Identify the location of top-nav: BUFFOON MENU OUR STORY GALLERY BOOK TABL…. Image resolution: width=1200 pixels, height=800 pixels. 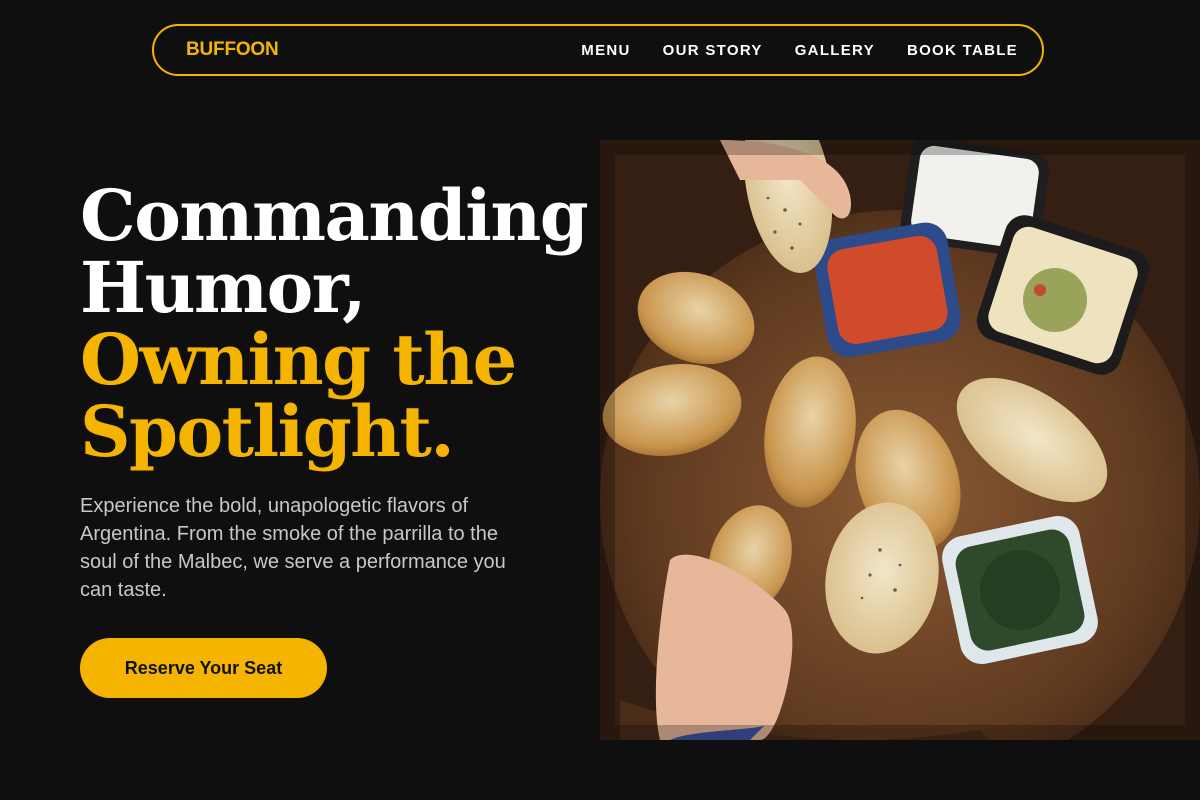
(598, 50).